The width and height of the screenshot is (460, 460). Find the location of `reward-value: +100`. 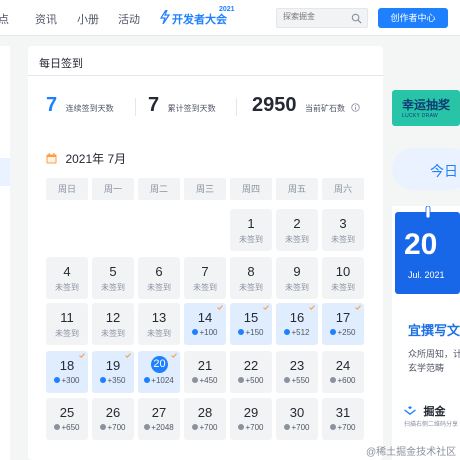

reward-value: +100 is located at coordinates (208, 332).